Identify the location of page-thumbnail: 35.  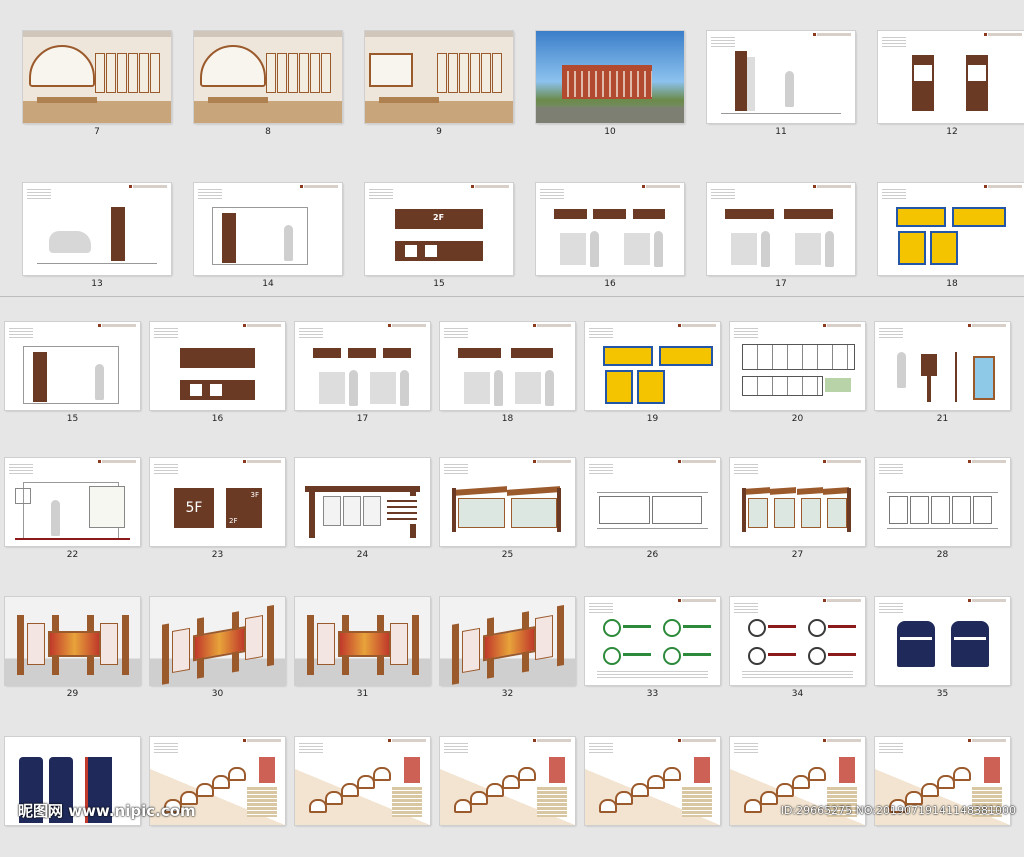
(942, 648).